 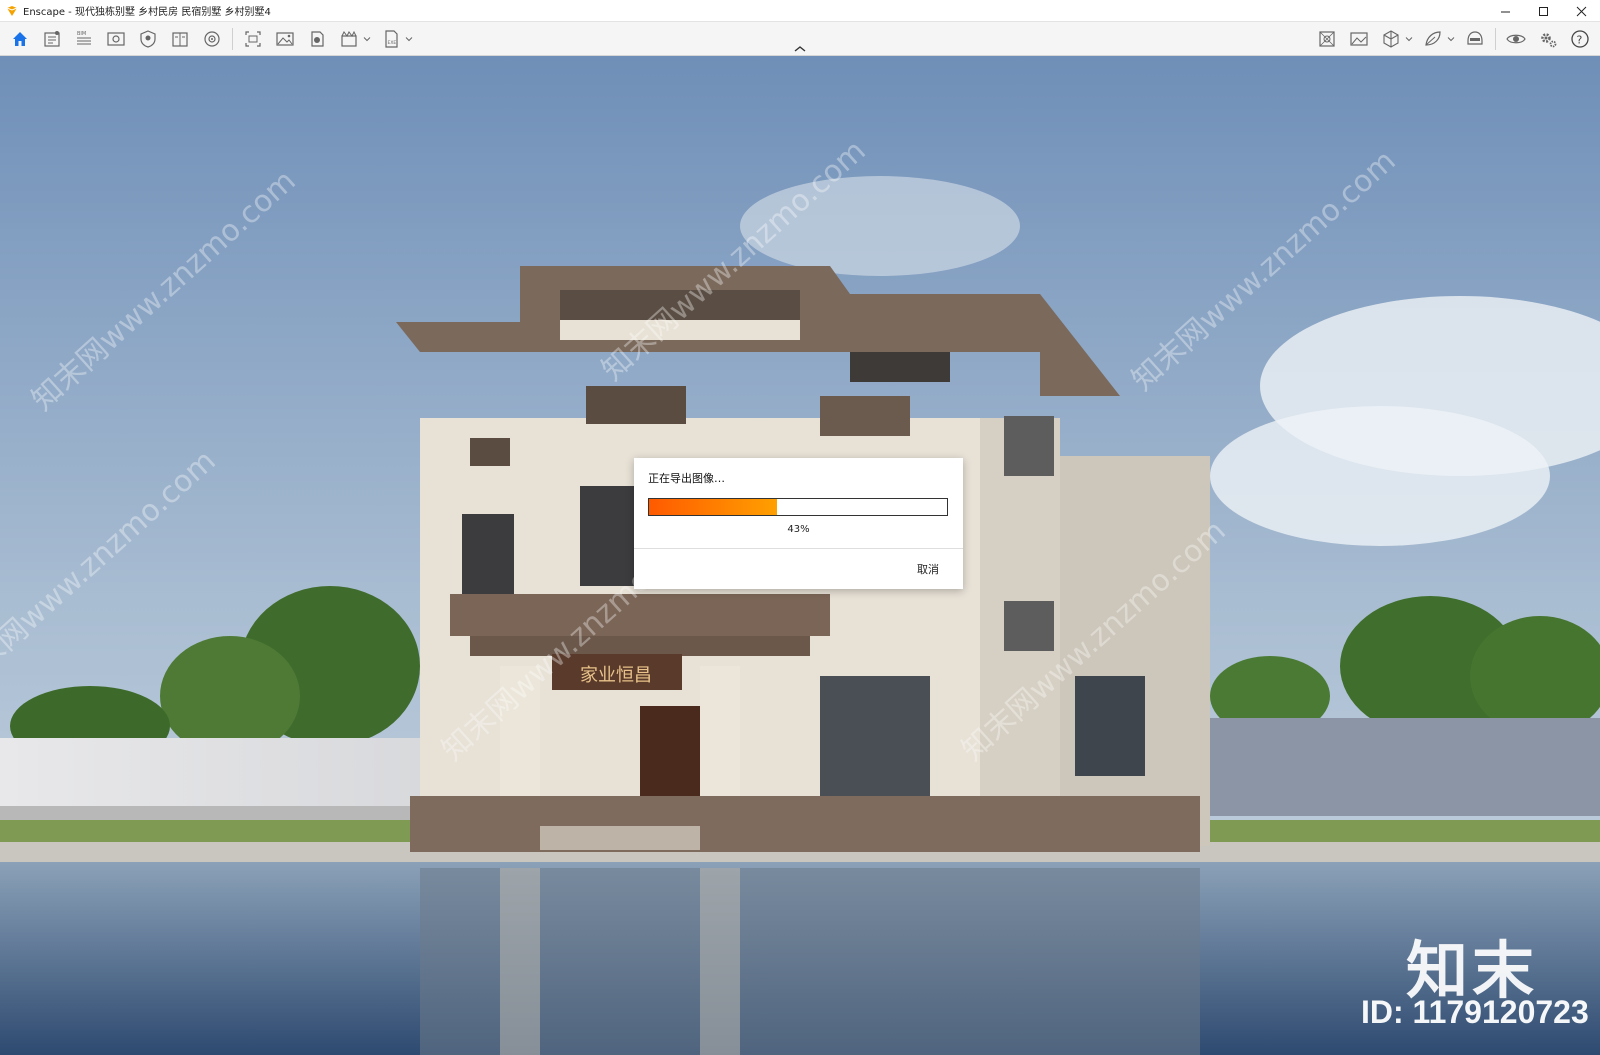 I want to click on views-button, so click(x=116, y=39).